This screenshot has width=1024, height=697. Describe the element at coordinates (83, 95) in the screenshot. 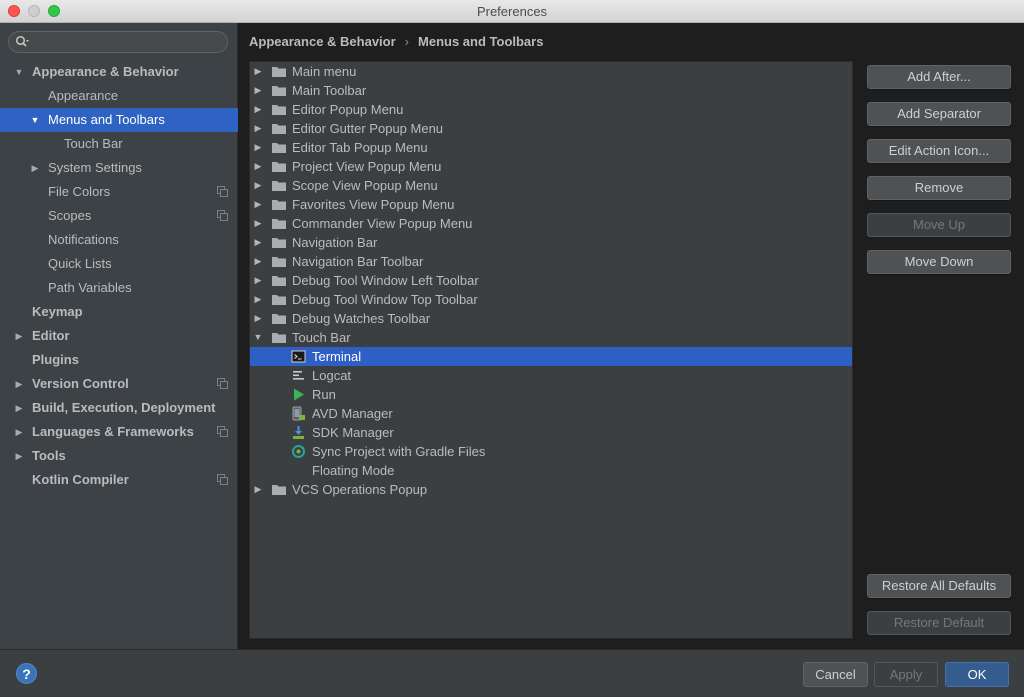

I see `sidebar-item-label: Appearance` at that location.